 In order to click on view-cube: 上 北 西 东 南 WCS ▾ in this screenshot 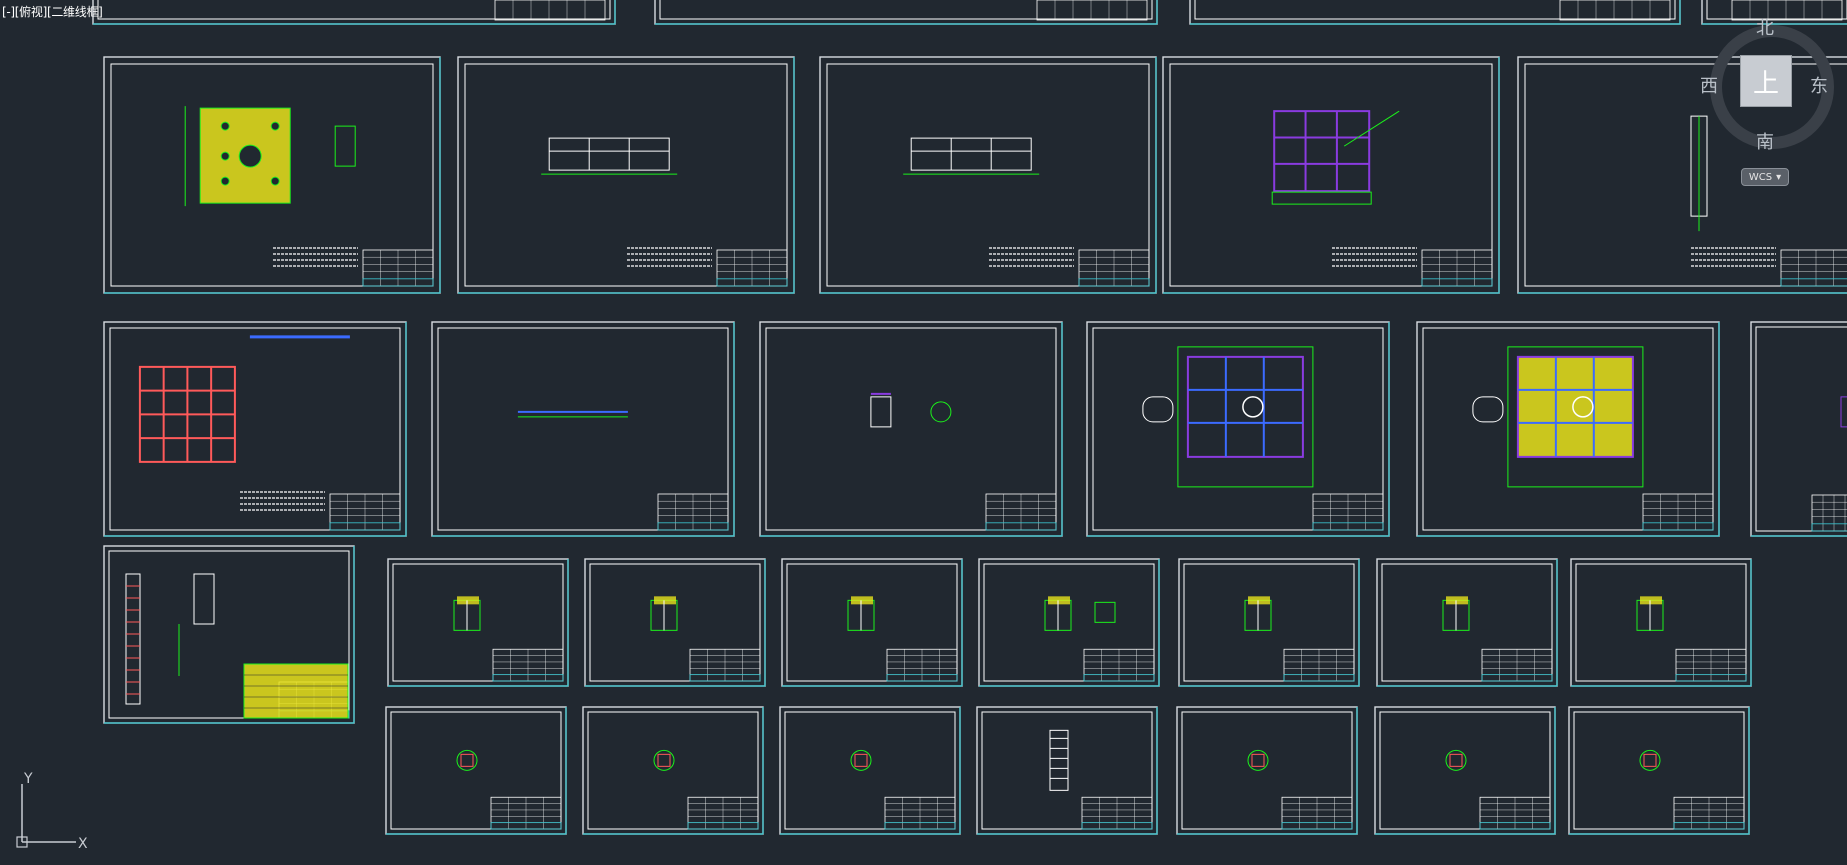, I will do `click(1768, 102)`.